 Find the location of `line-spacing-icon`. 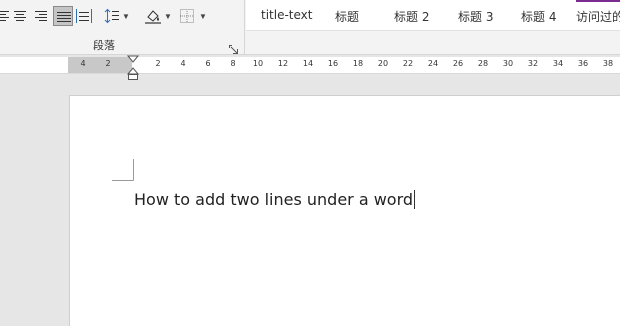

line-spacing-icon is located at coordinates (112, 16).